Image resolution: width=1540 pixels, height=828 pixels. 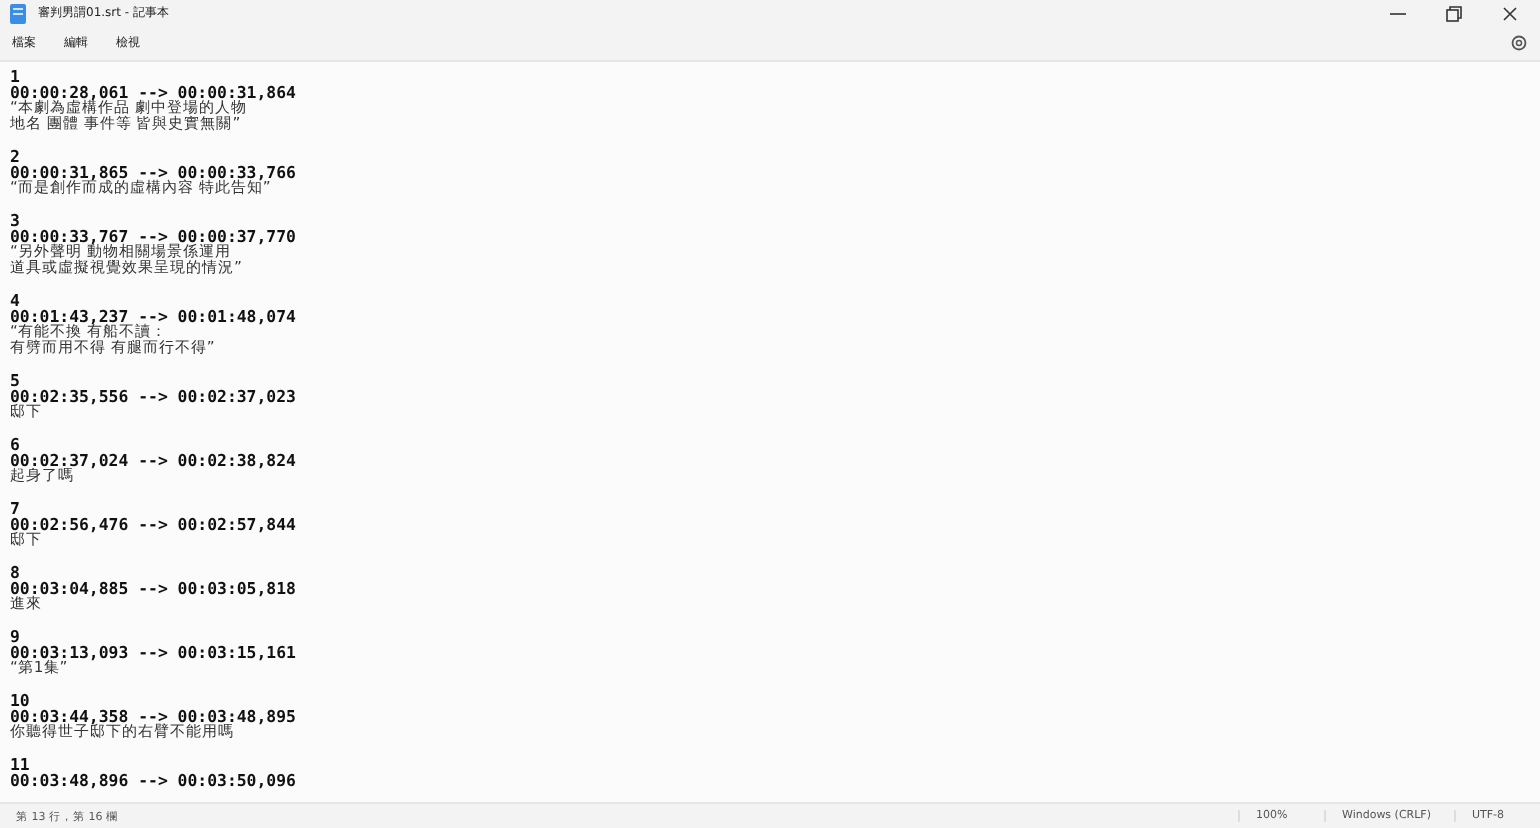 I want to click on subtitle-timecode: 00:00:33,767 --> 00:00:37,770, so click(x=154, y=236).